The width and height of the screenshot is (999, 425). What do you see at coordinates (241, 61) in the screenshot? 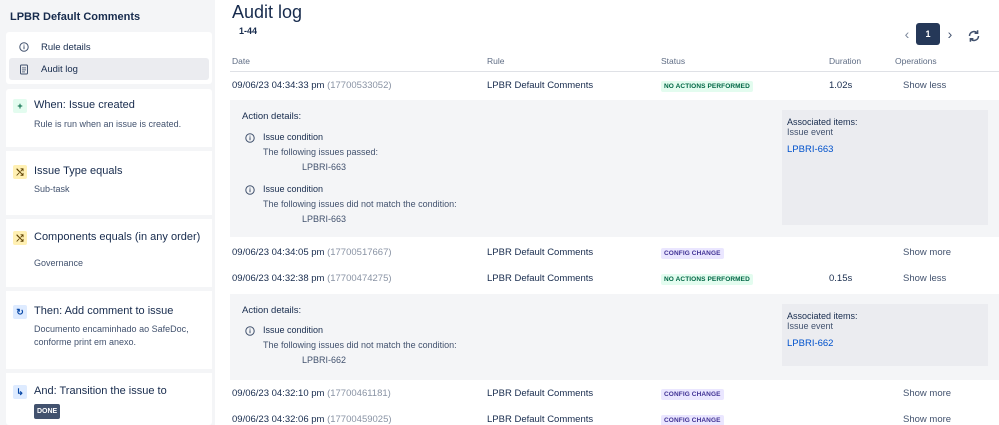
I see `column-header-date: Date` at bounding box center [241, 61].